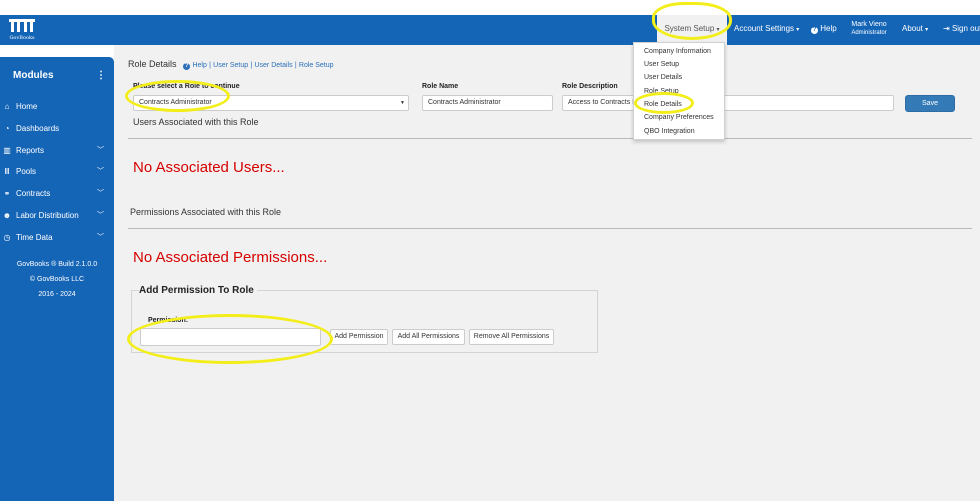 Image resolution: width=980 pixels, height=501 pixels. What do you see at coordinates (34, 237) in the screenshot?
I see `sidebar-item-label: Time Data` at bounding box center [34, 237].